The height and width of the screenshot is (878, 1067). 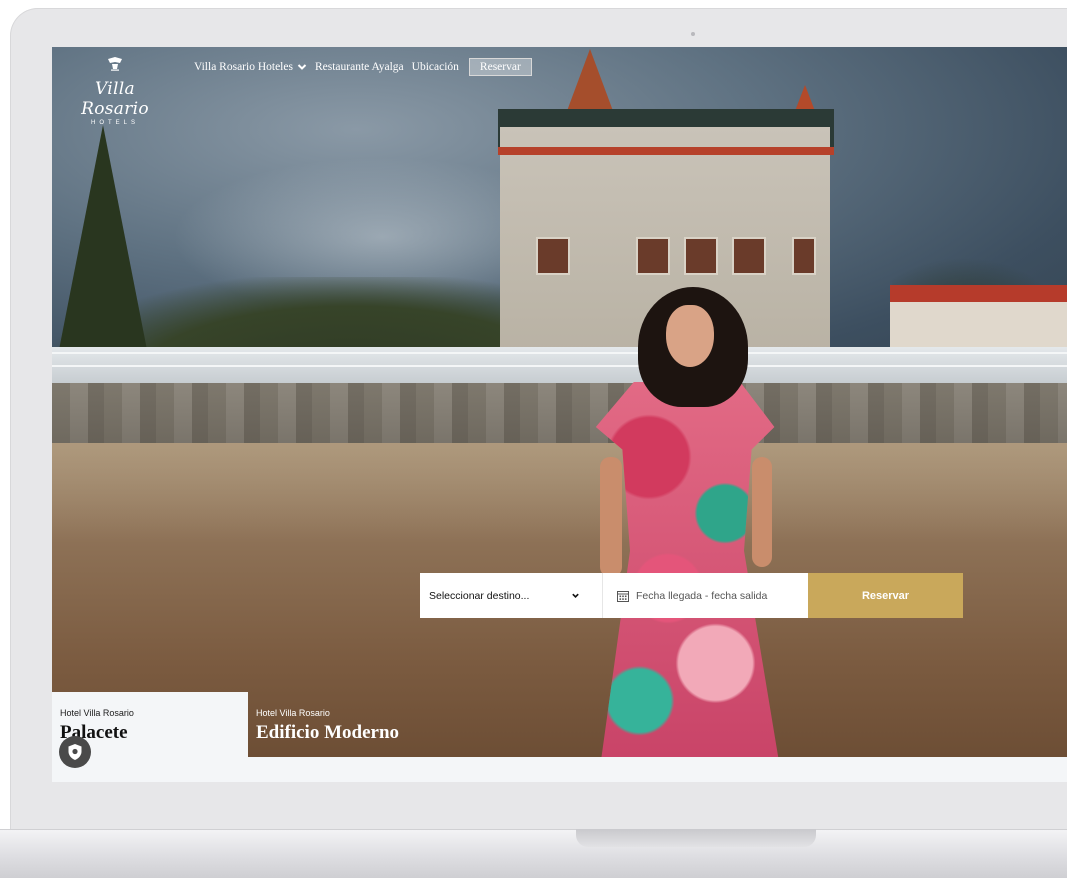 I want to click on tab-edificio-moderno: Hotel Villa Rosario Edificio Moderno, so click(x=398, y=724).